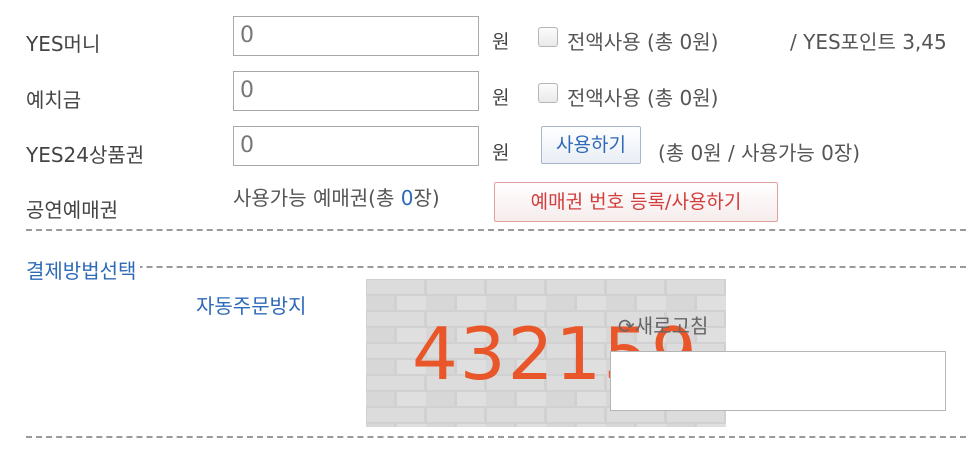 The image size is (966, 452). What do you see at coordinates (643, 42) in the screenshot?
I see `yes-money-full-use-label: 전액사용 (총 0원)` at bounding box center [643, 42].